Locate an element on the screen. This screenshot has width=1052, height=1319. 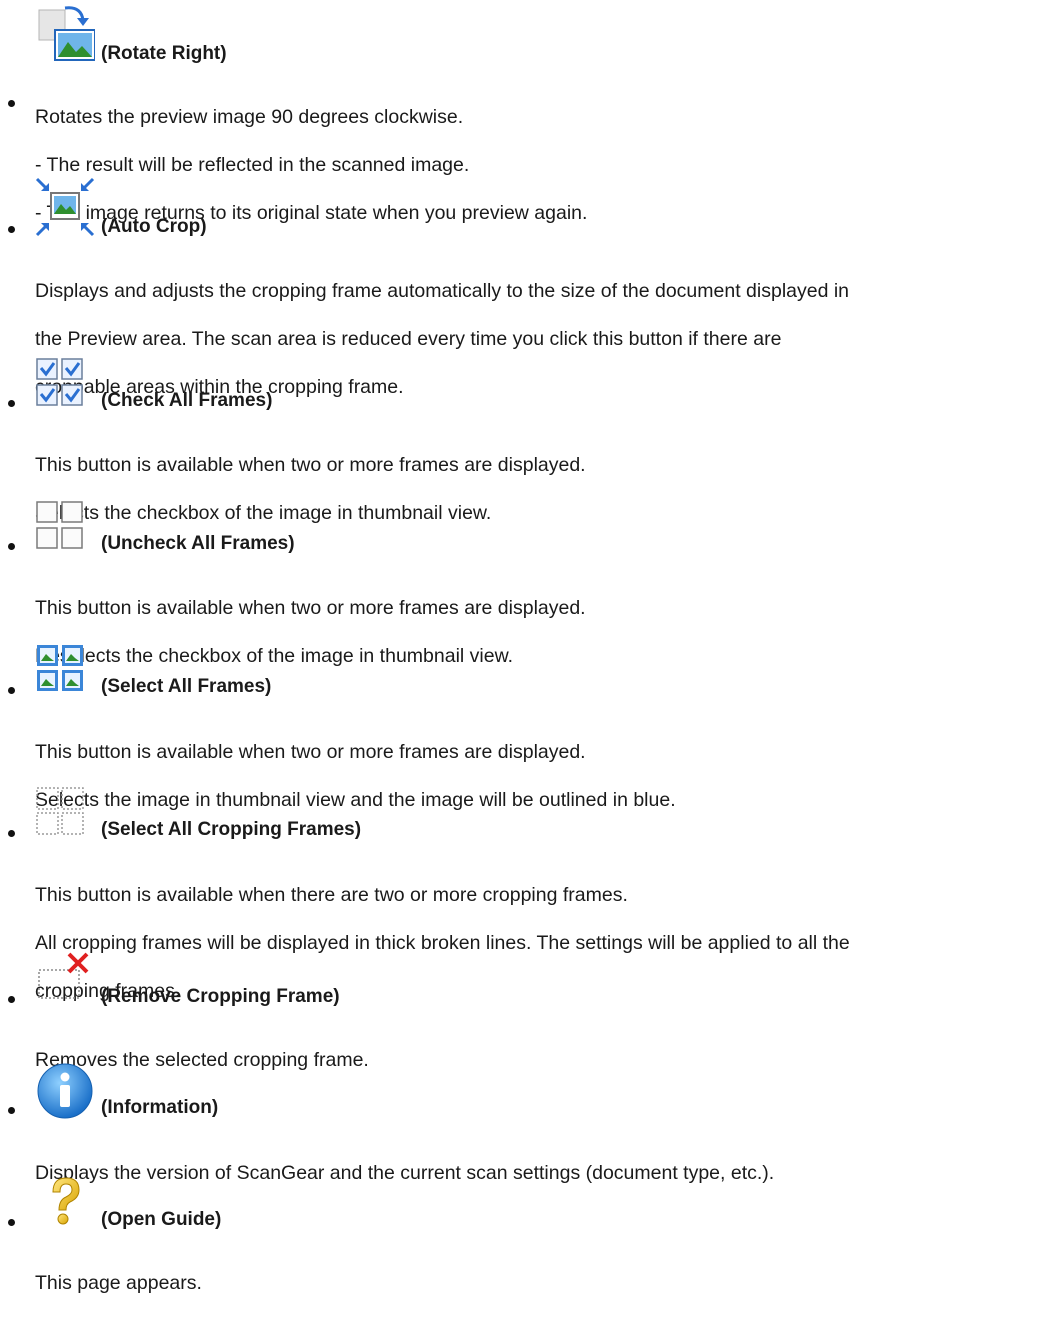
check-all-frames-icon is located at coordinates (61, 383).